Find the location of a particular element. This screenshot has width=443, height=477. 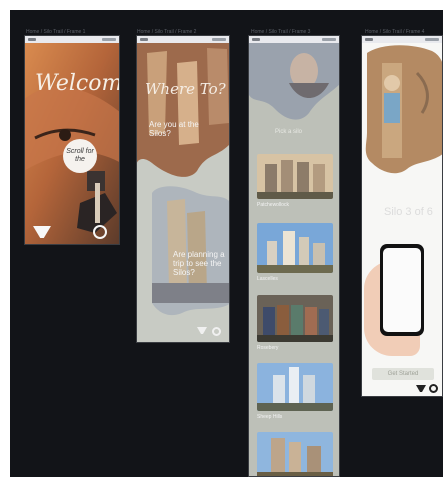

frame-get-started: Silo 3 of 6 Get Started is located at coordinates (402, 216).